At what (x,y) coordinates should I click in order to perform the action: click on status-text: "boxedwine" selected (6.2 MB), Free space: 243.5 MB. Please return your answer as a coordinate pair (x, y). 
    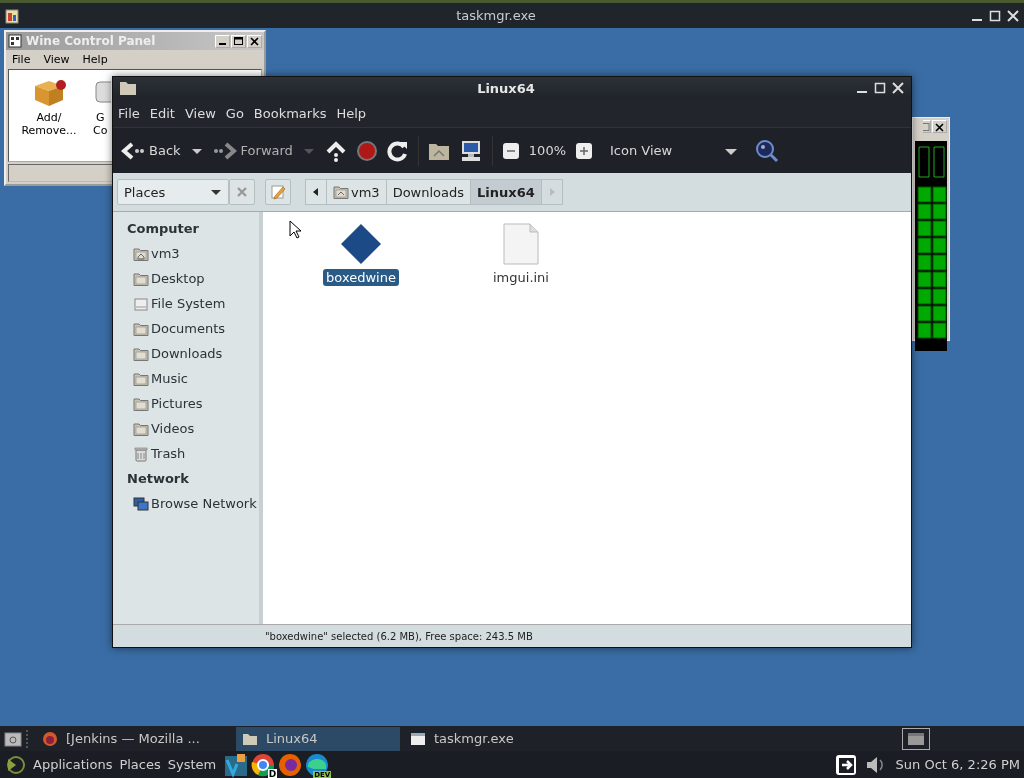
    Looking at the image, I should click on (399, 636).